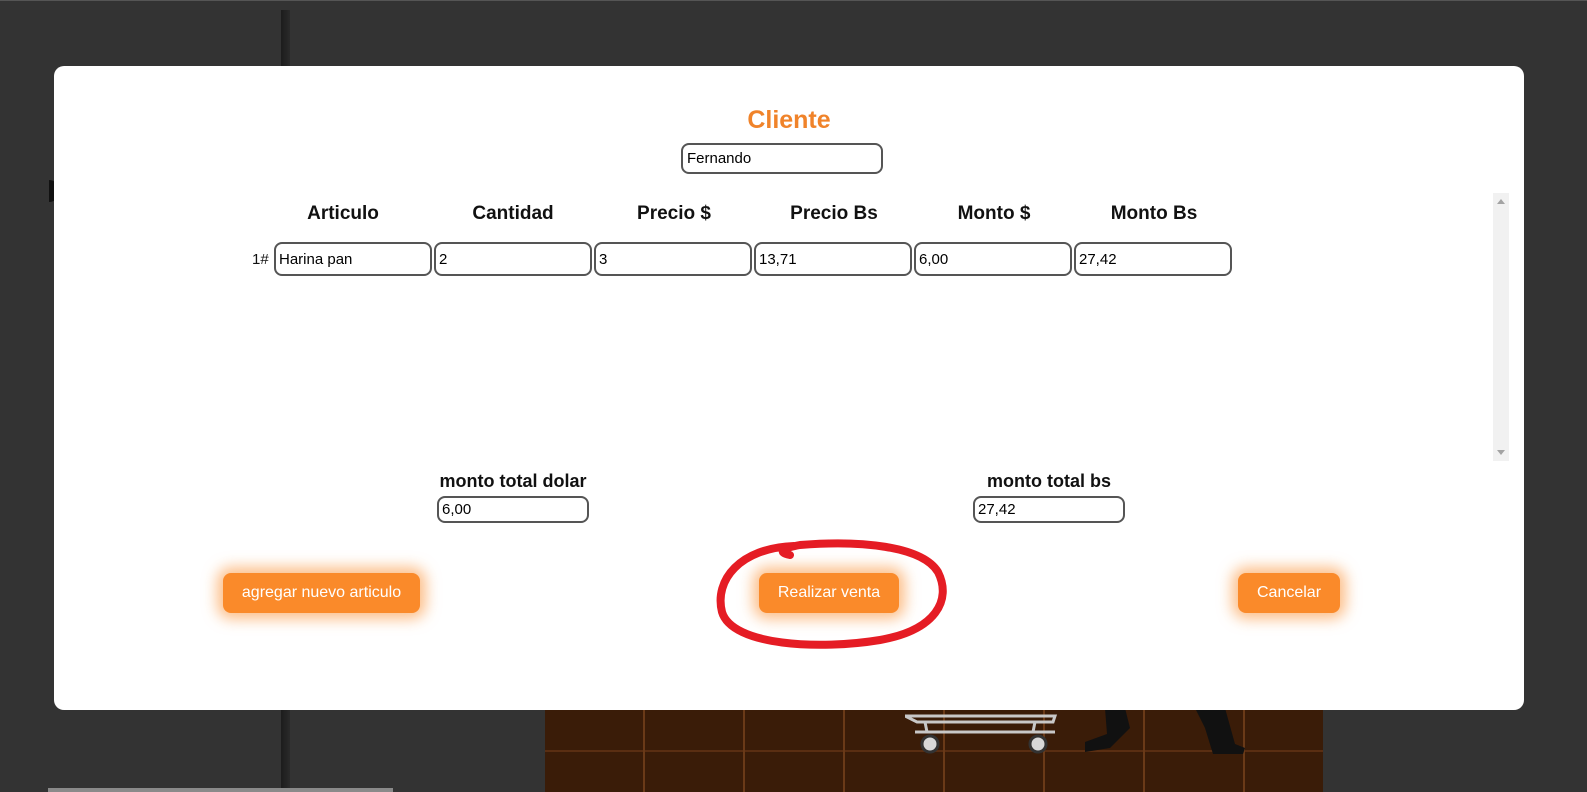  What do you see at coordinates (321, 593) in the screenshot?
I see `add-article-button: agregar nuevo articulo` at bounding box center [321, 593].